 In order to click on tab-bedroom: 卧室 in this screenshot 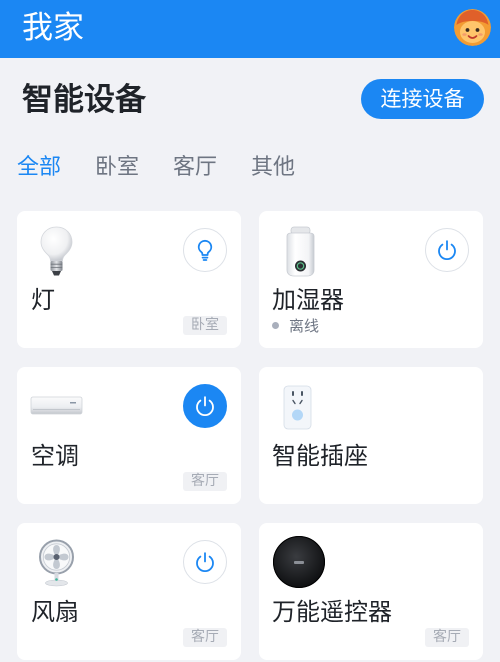, I will do `click(117, 168)`.